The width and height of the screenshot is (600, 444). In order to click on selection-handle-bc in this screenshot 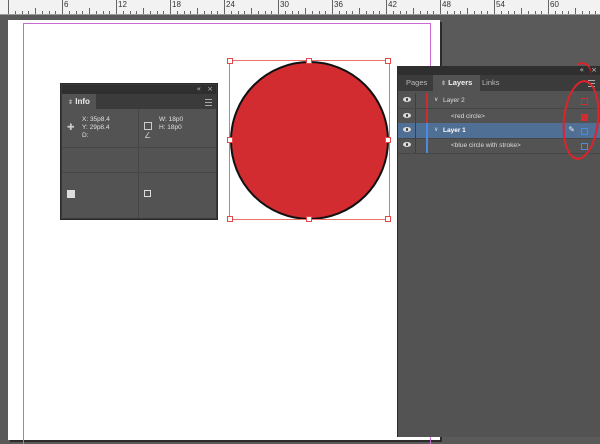, I will do `click(309, 219)`.